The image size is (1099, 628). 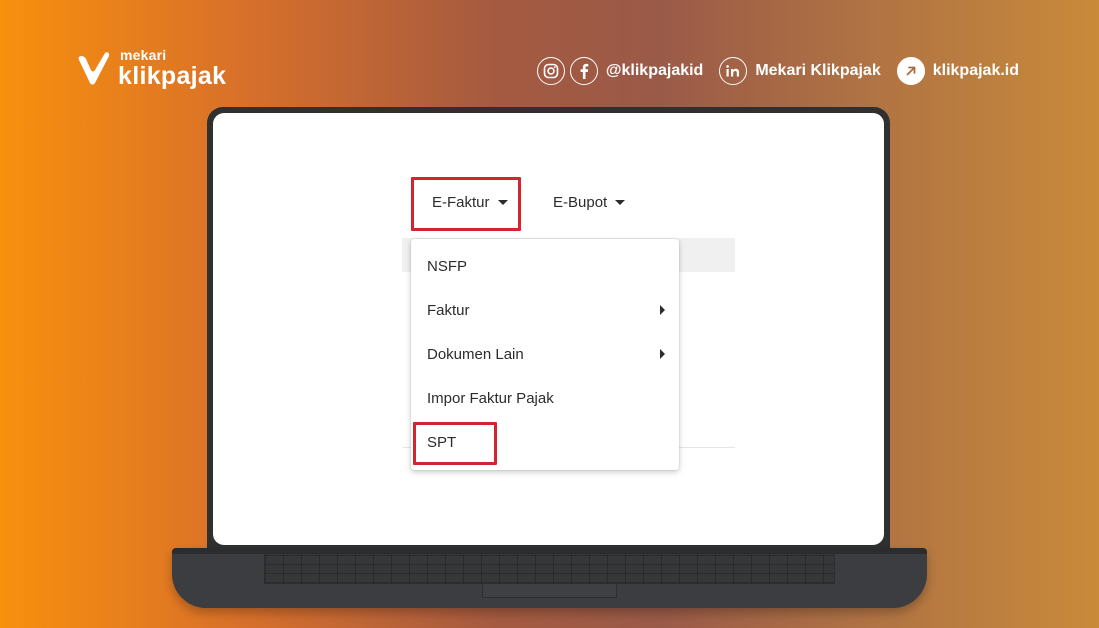 What do you see at coordinates (654, 71) in the screenshot?
I see `social-handle: @klikpajakid` at bounding box center [654, 71].